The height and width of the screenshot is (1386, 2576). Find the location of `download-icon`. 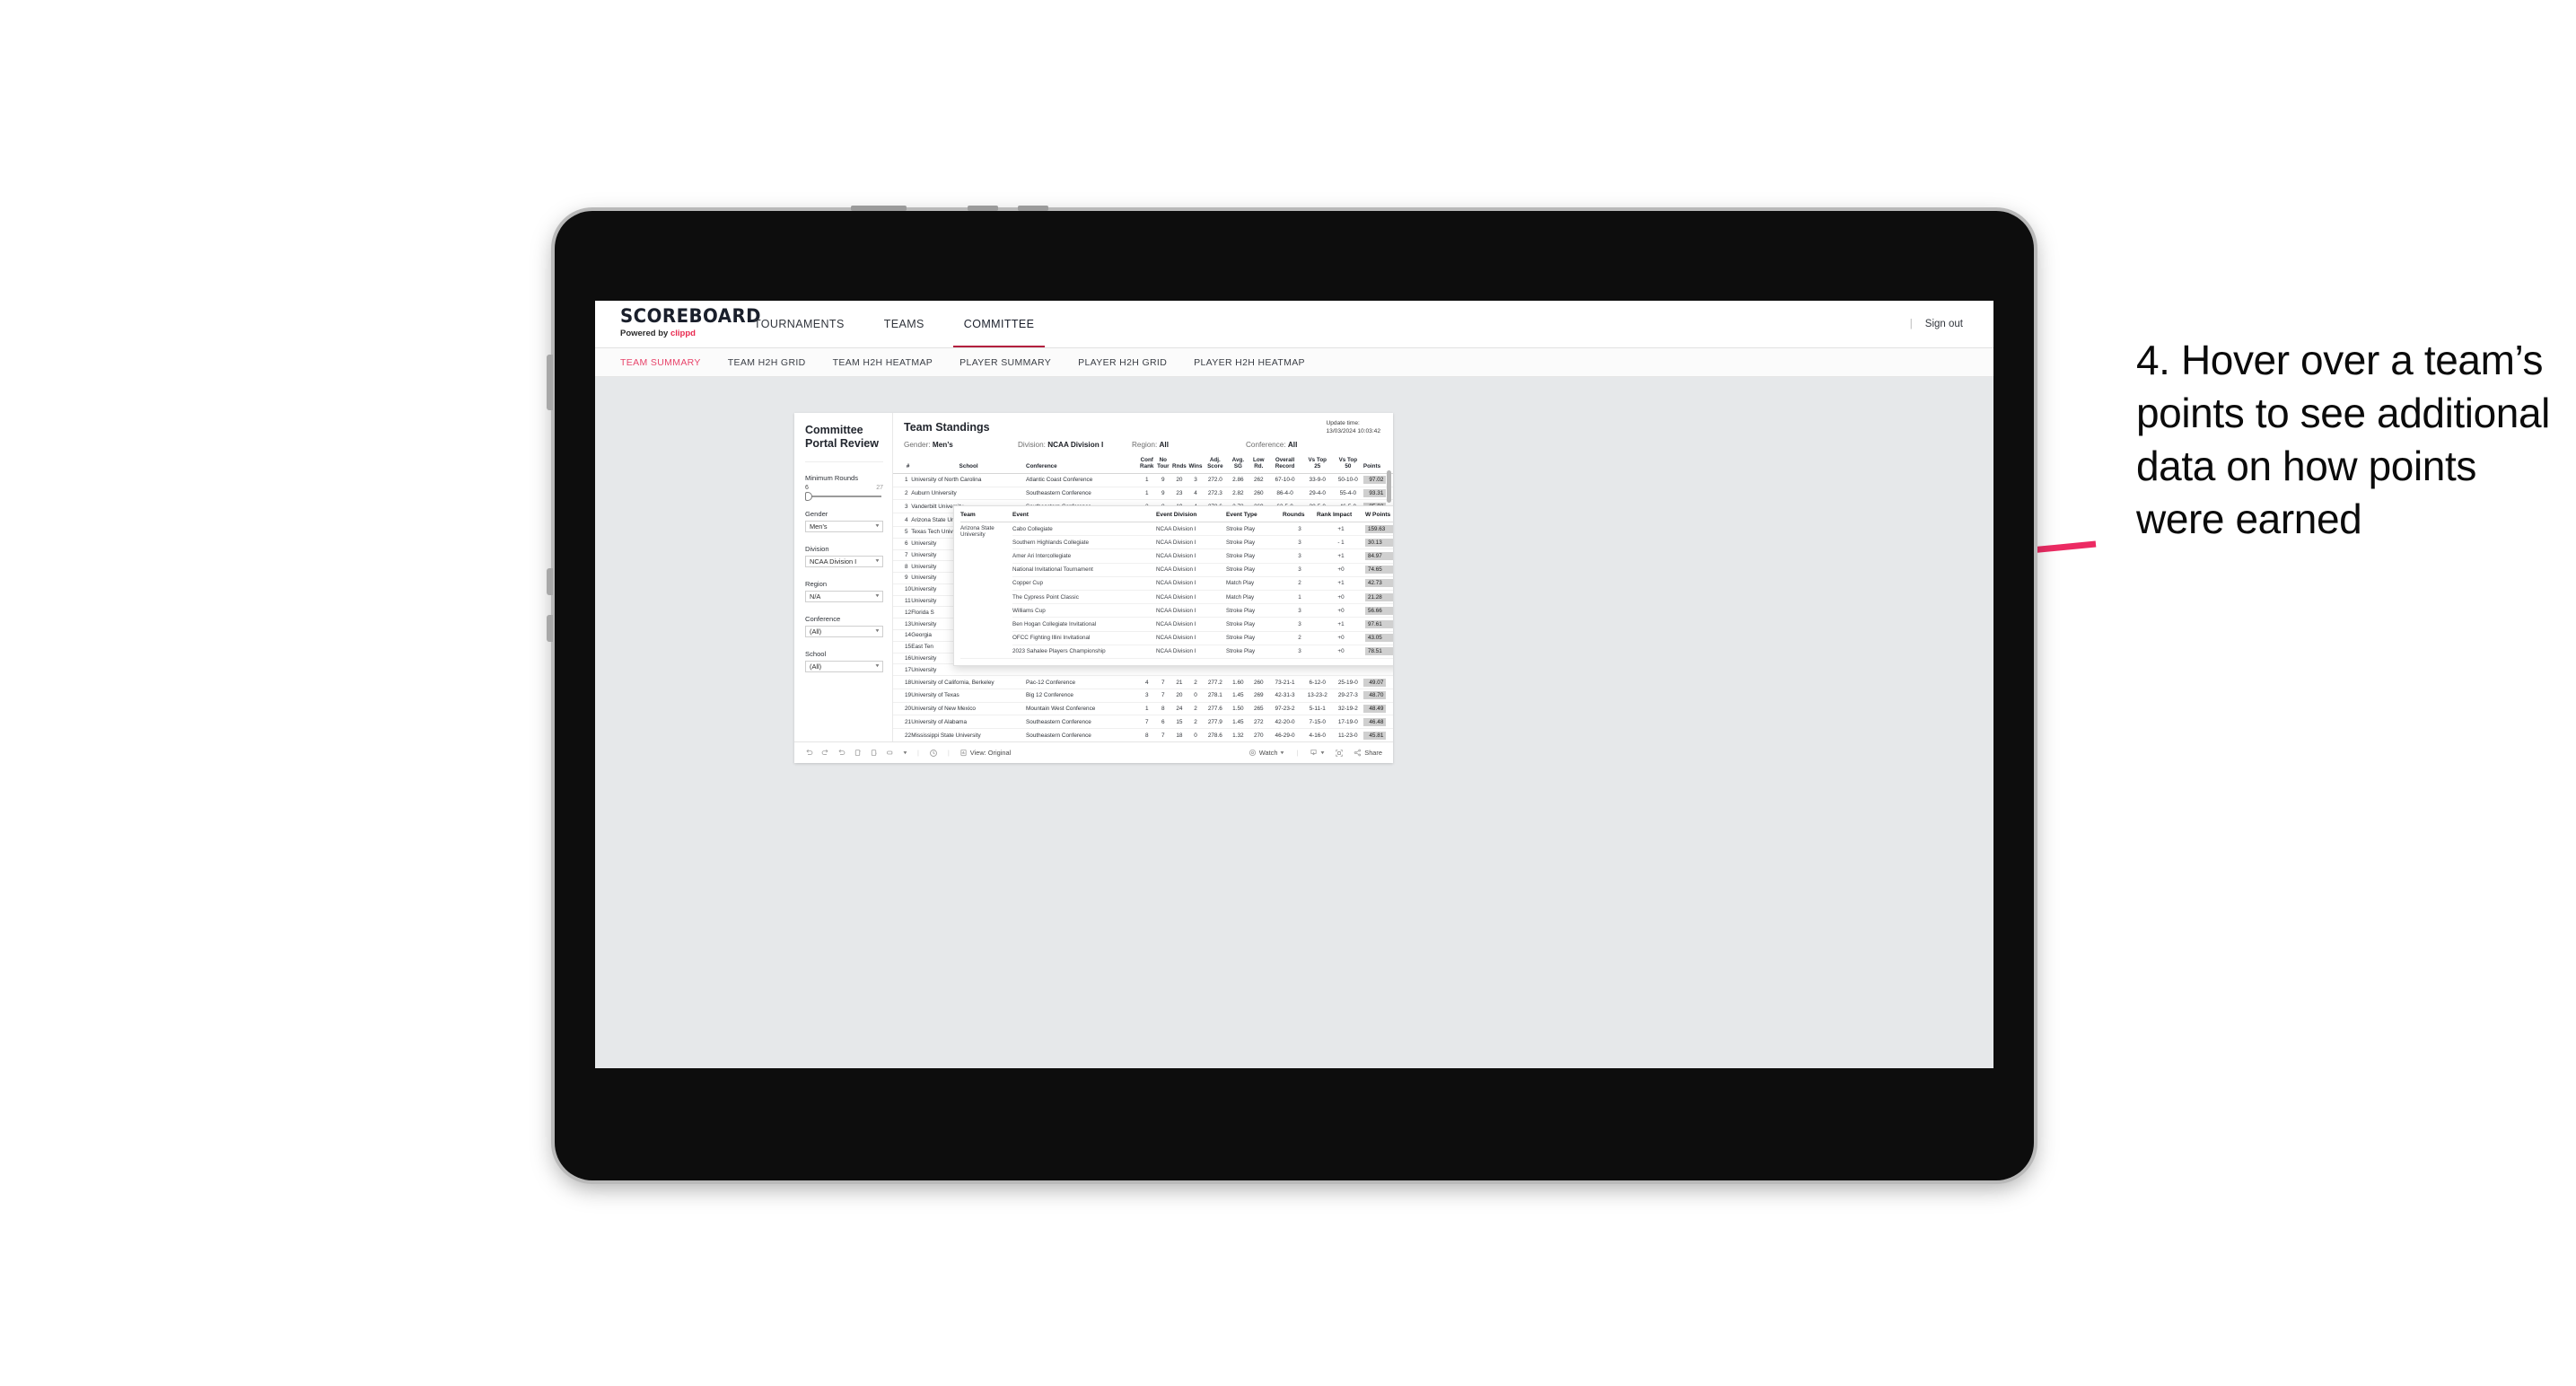

download-icon is located at coordinates (1314, 753).